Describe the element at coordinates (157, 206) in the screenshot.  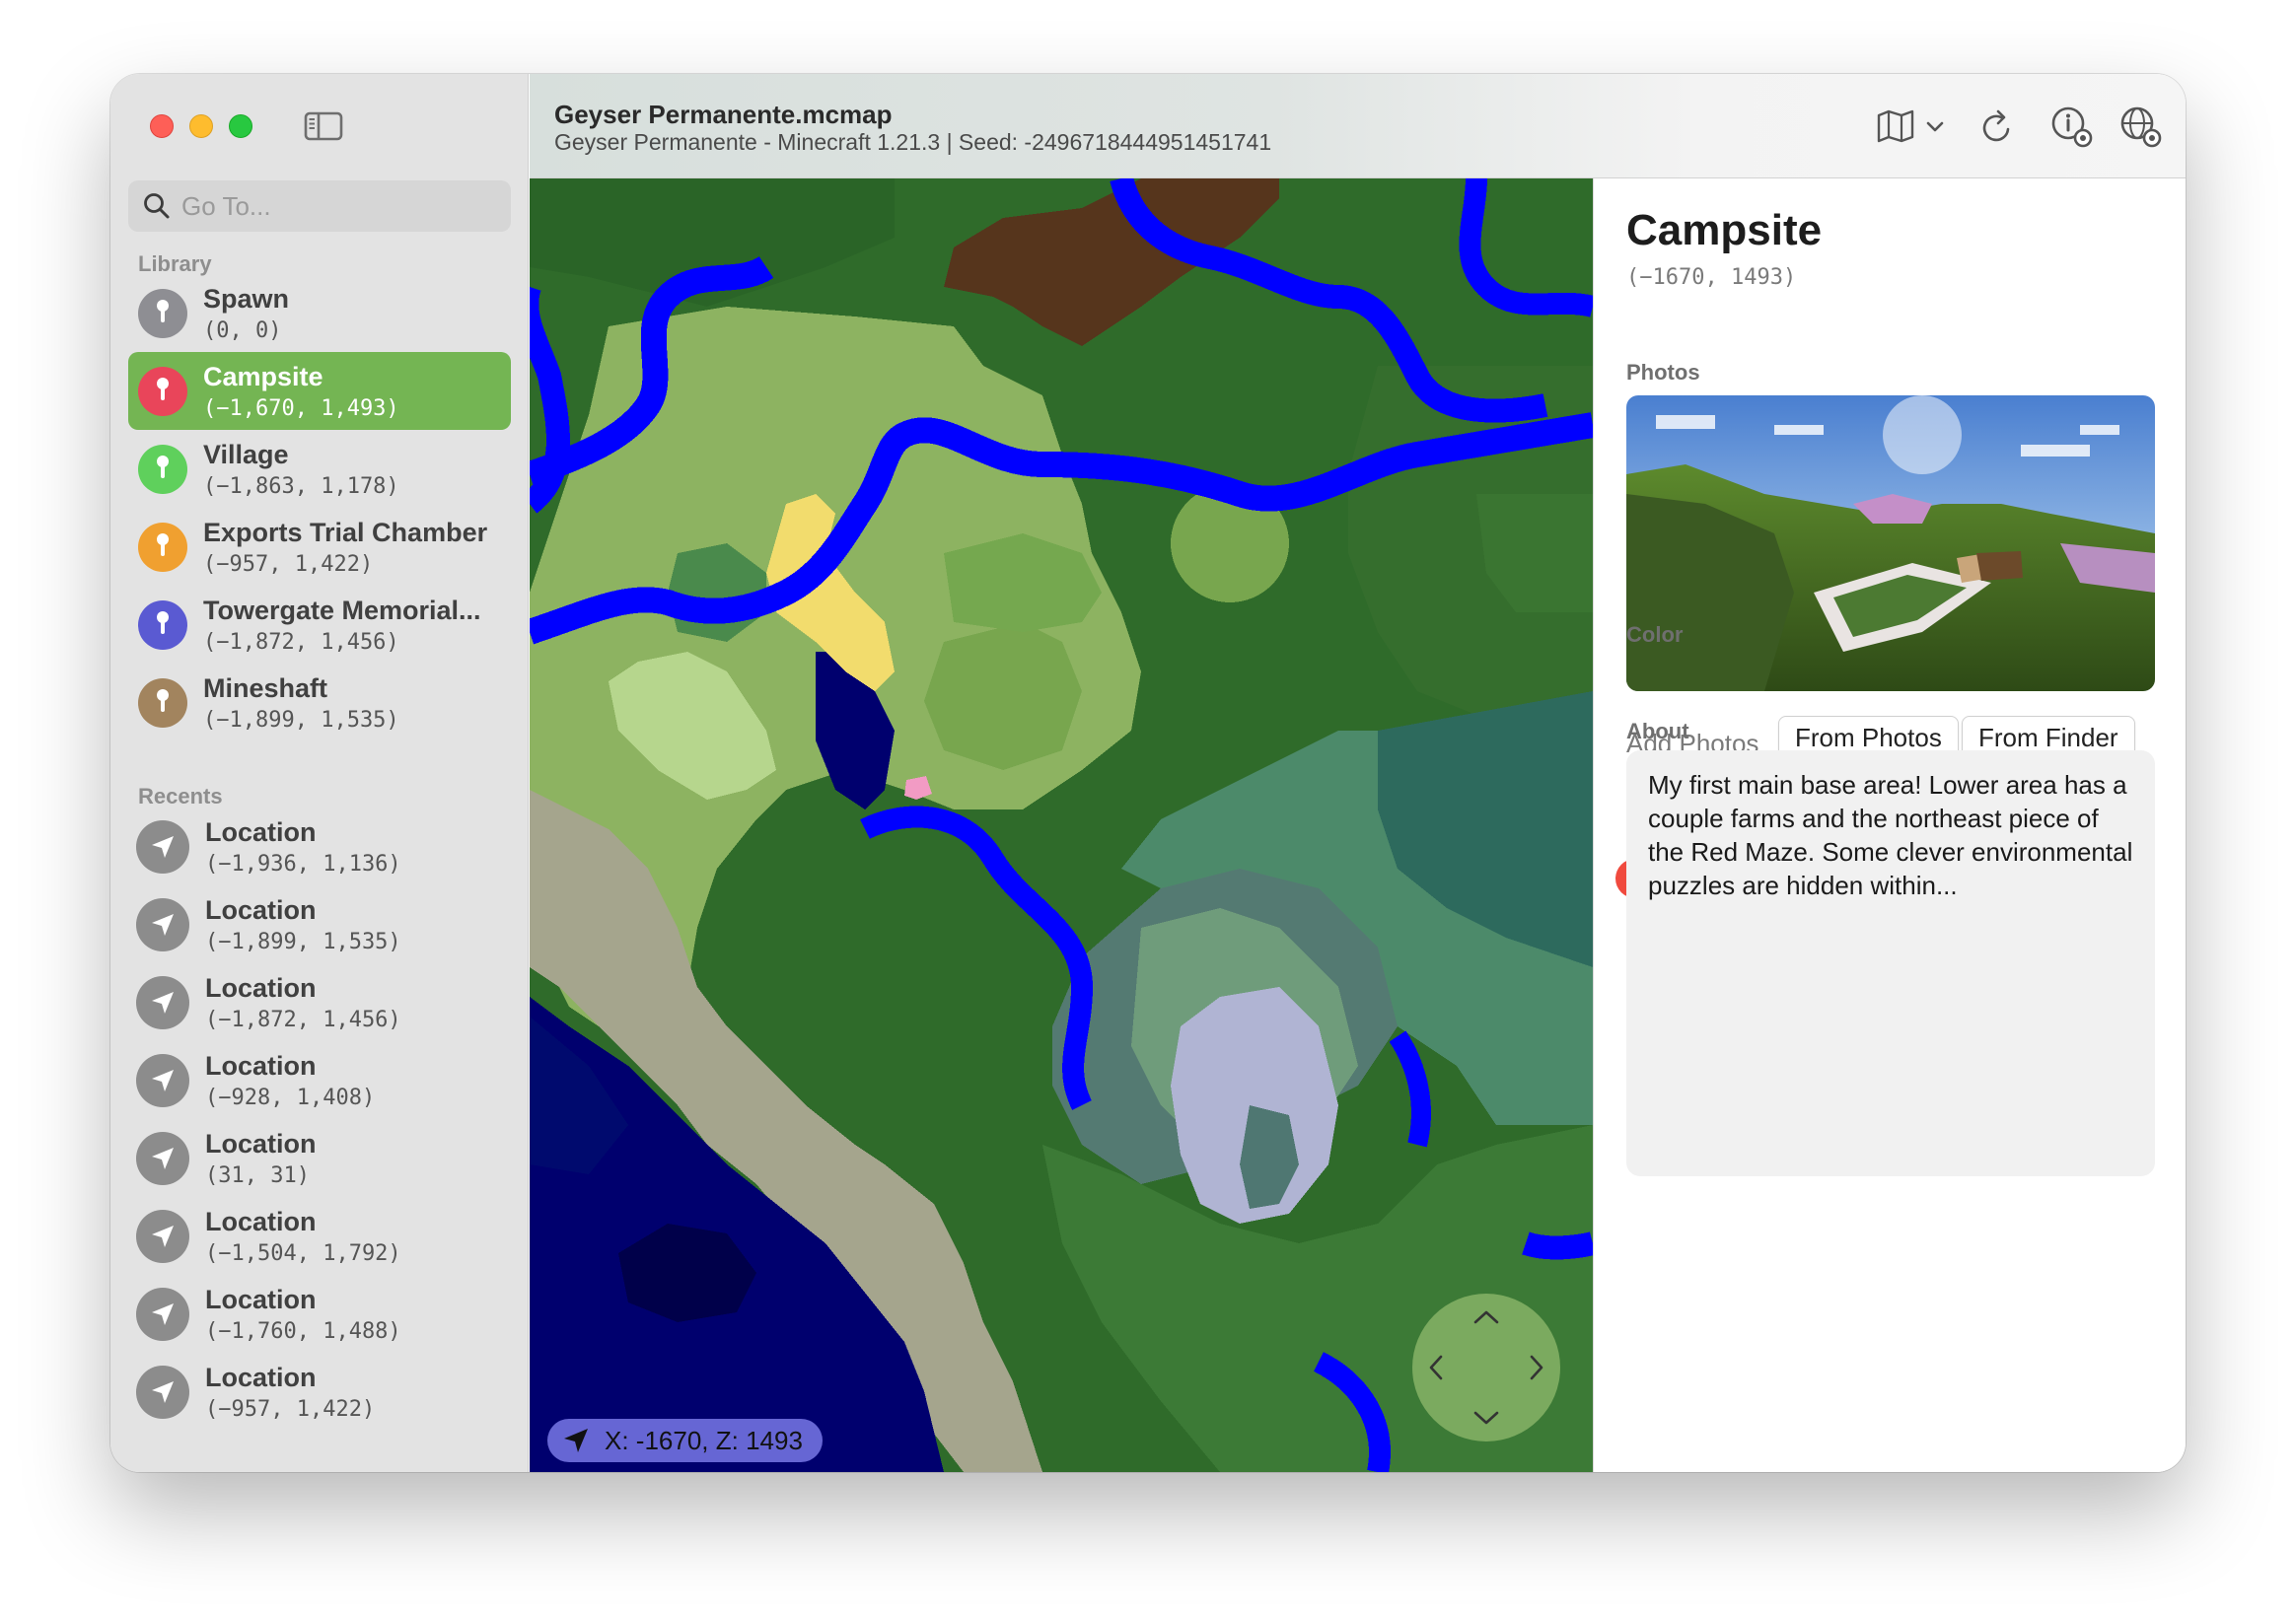
I see `search-icon` at that location.